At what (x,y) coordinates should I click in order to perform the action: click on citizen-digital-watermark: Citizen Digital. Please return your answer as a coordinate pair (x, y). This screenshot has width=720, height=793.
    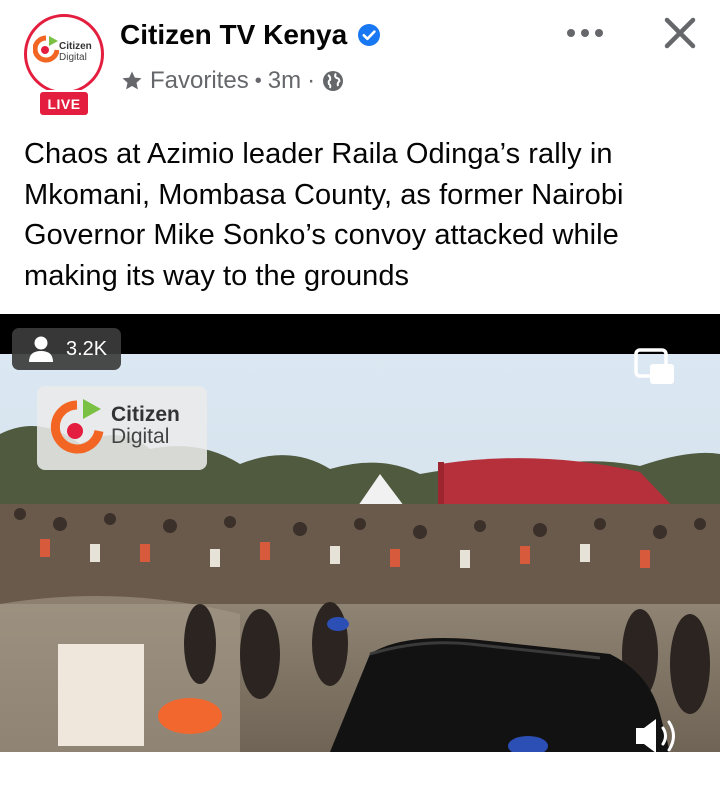
    Looking at the image, I should click on (122, 428).